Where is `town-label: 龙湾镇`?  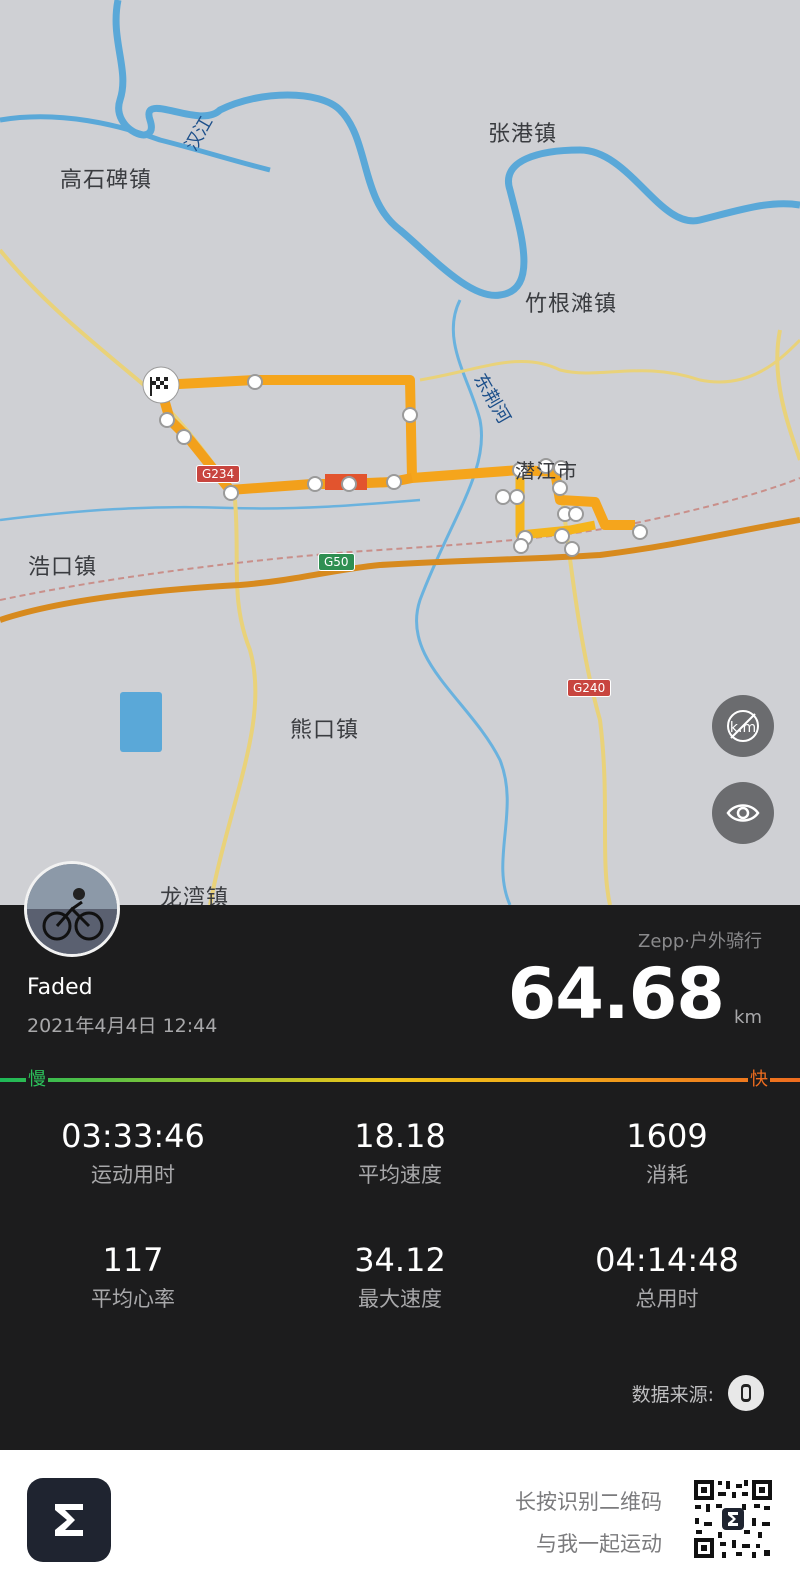
town-label: 龙湾镇 is located at coordinates (195, 895).